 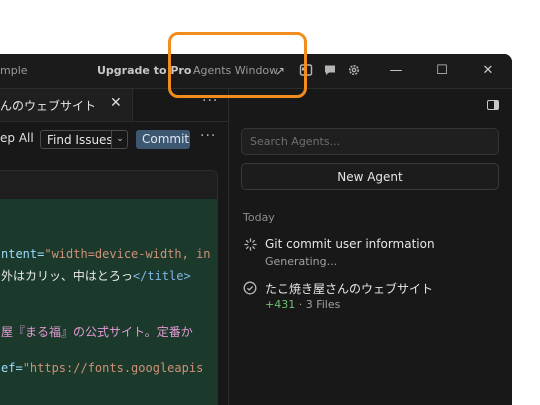 What do you see at coordinates (235, 70) in the screenshot?
I see `agents-window-link: Agents Window` at bounding box center [235, 70].